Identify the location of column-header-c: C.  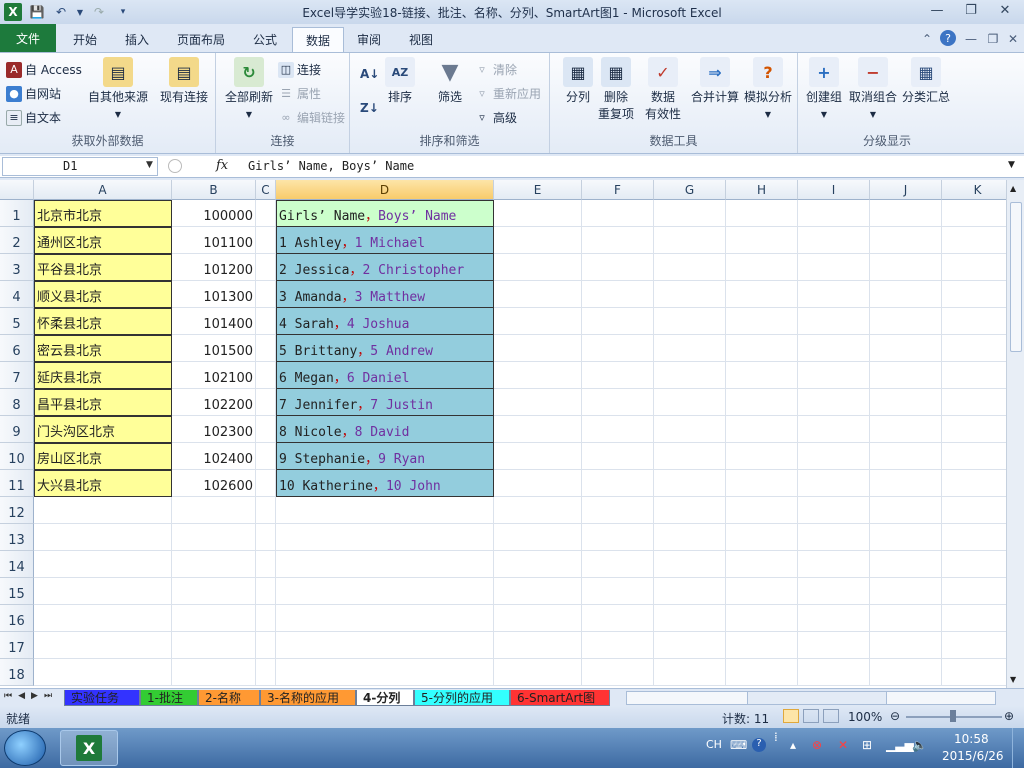
(266, 190).